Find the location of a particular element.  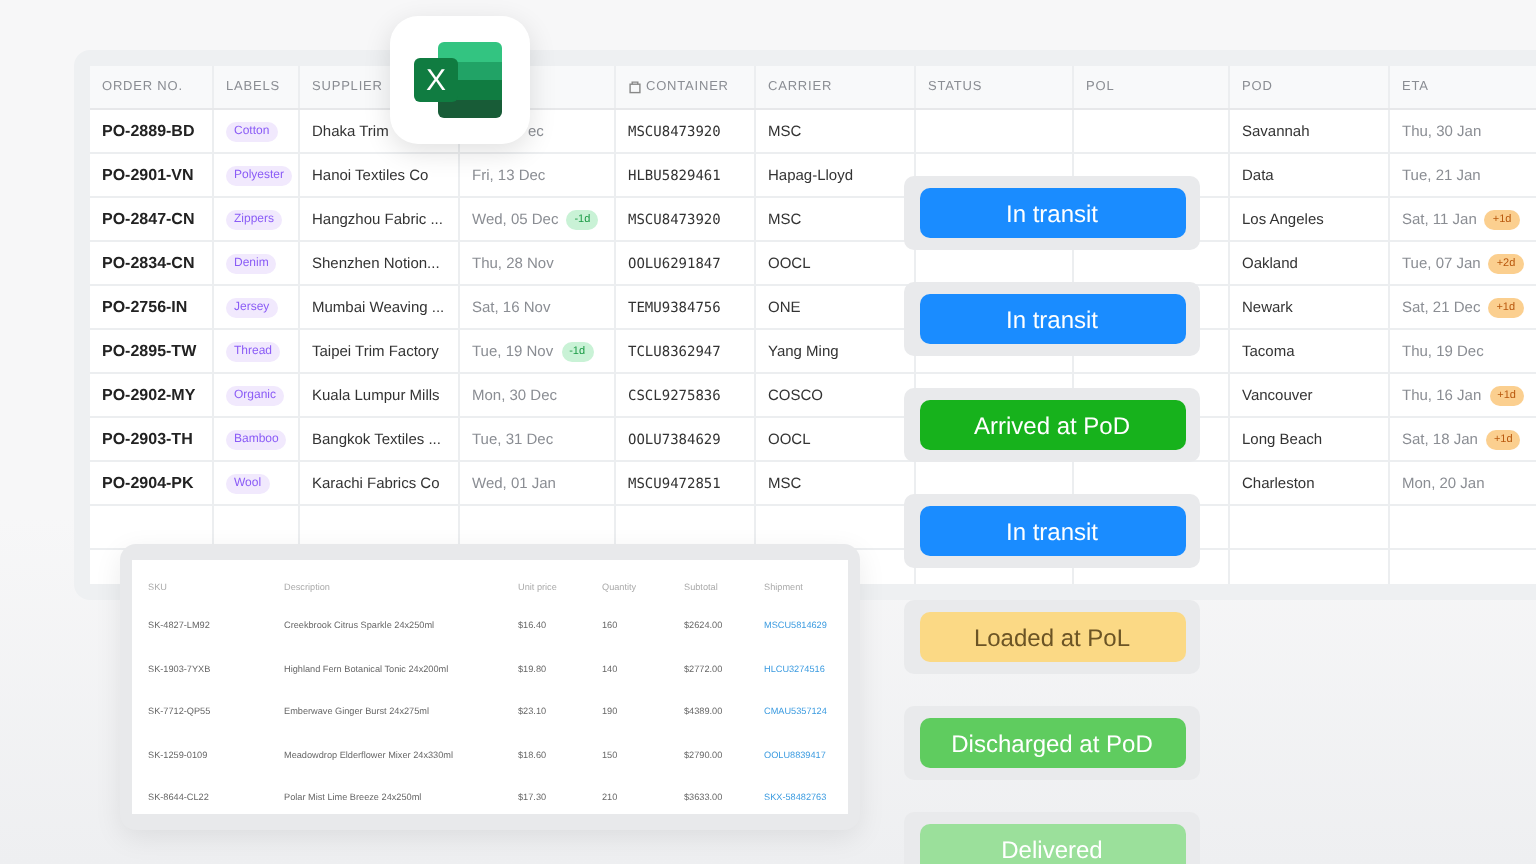

status-pill: Loaded at PoL is located at coordinates (1052, 637).